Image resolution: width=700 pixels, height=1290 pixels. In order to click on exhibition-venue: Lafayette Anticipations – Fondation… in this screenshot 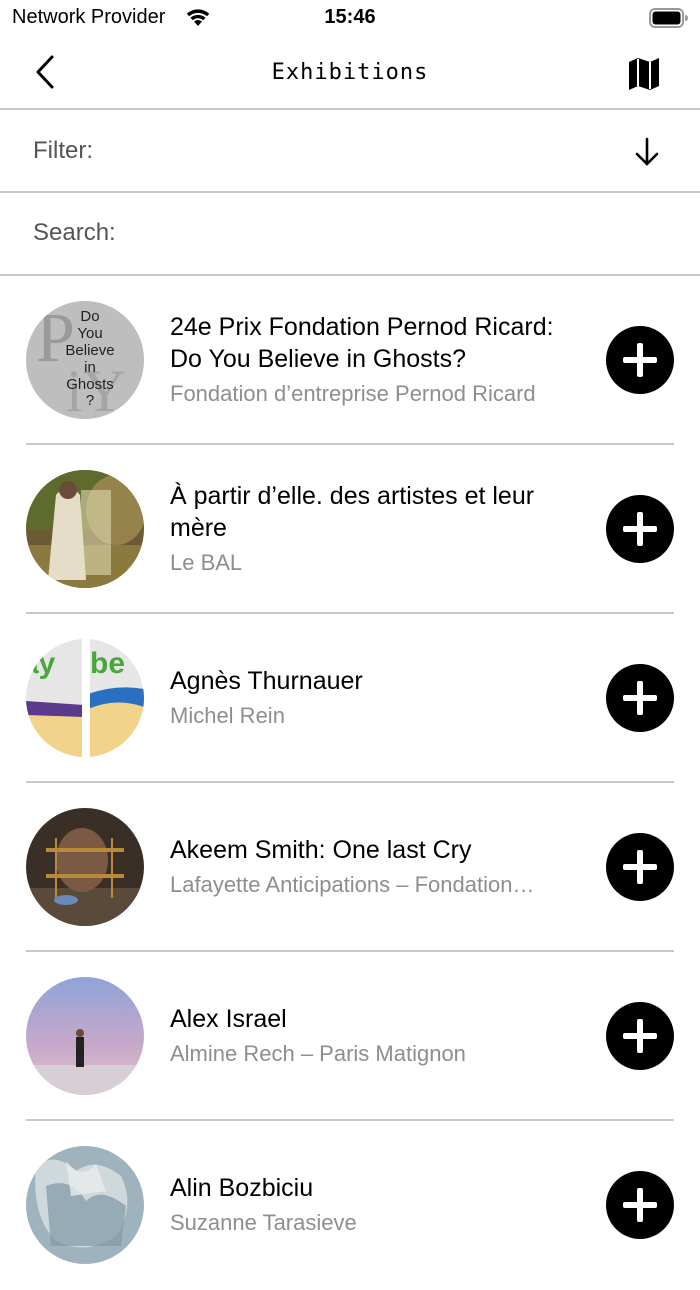, I will do `click(352, 884)`.